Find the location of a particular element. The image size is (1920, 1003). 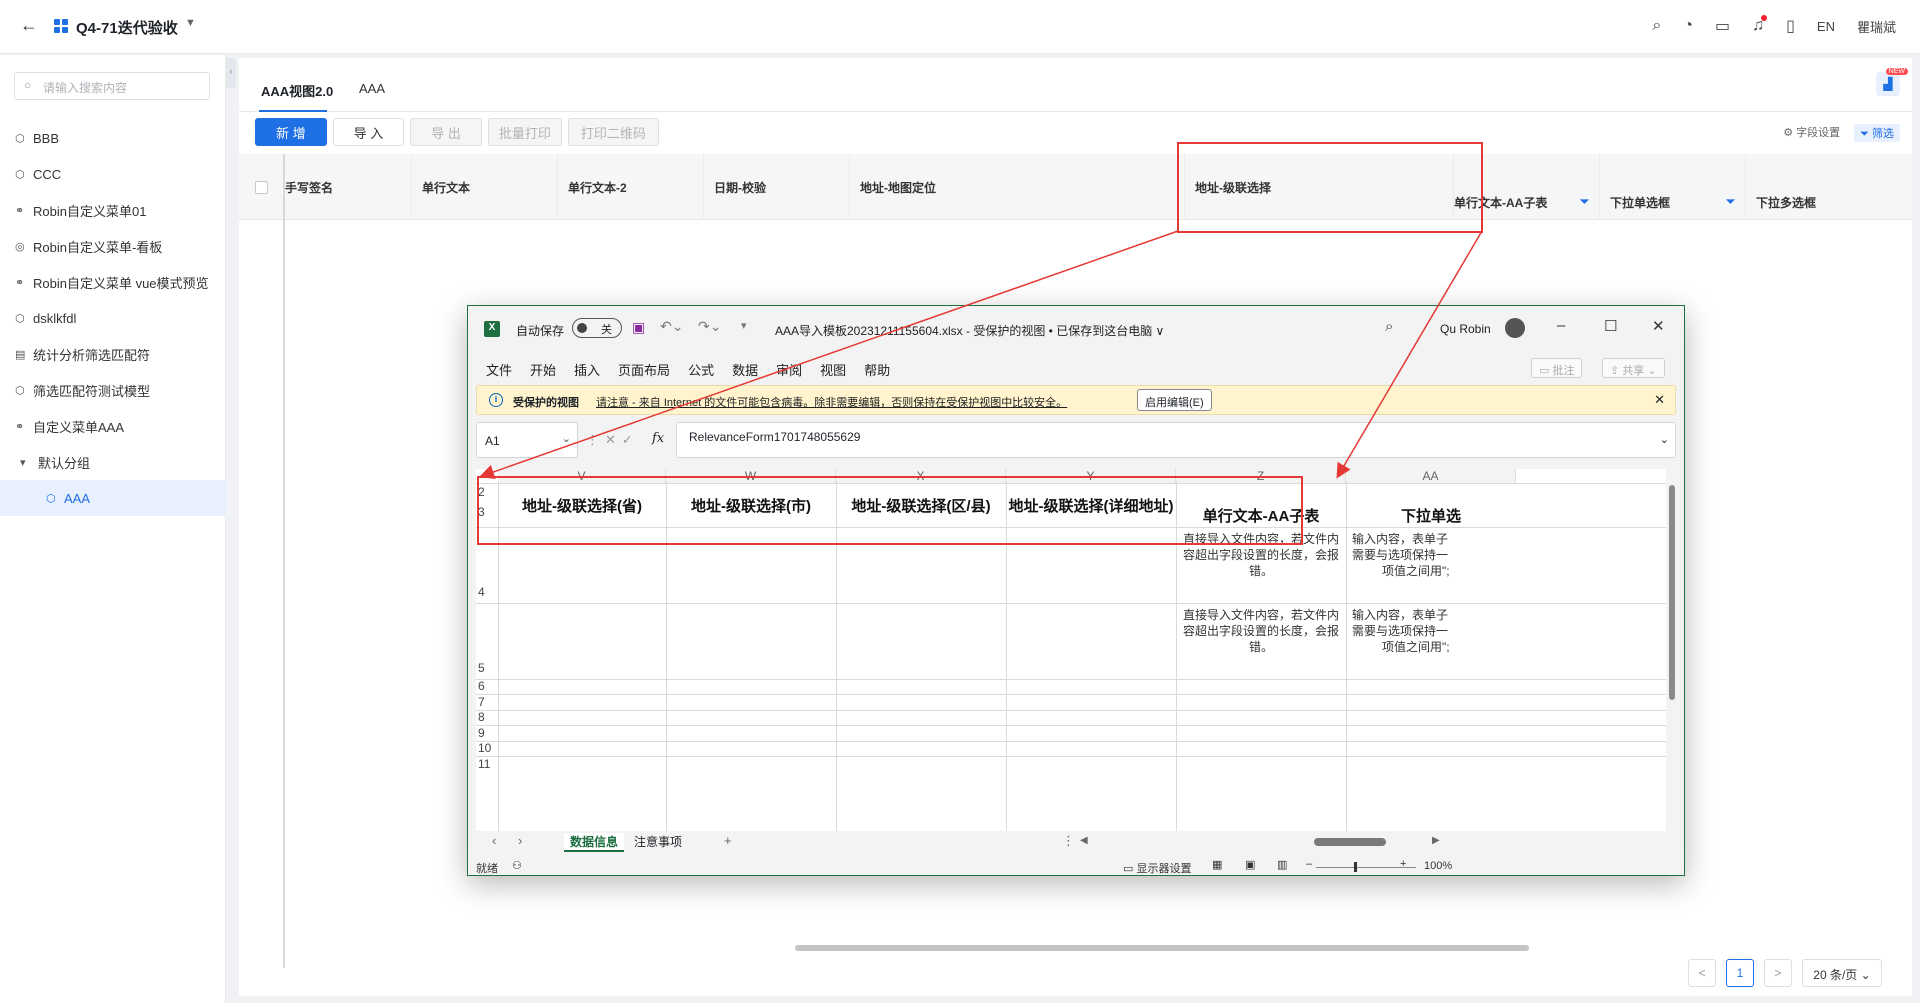

row-header: 6 is located at coordinates (487, 686).